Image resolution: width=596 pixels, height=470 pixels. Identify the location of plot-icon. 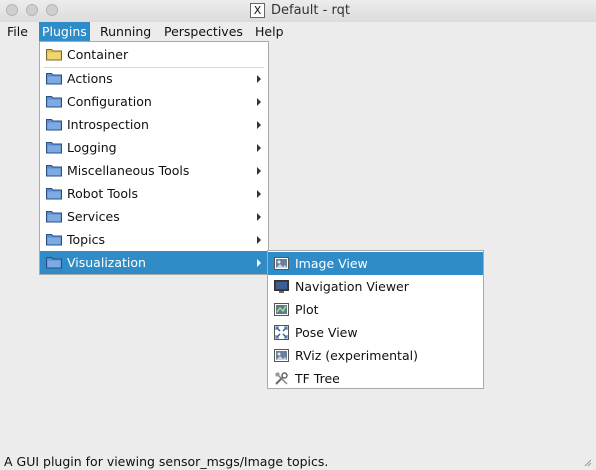
(281, 309).